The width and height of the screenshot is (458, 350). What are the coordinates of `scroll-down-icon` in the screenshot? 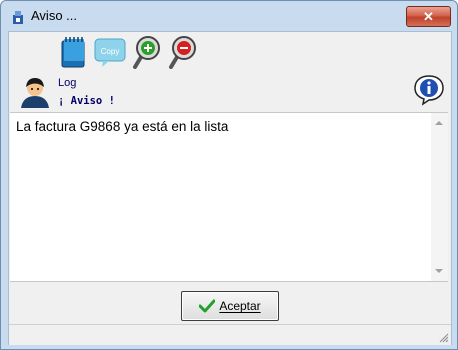 It's located at (439, 271).